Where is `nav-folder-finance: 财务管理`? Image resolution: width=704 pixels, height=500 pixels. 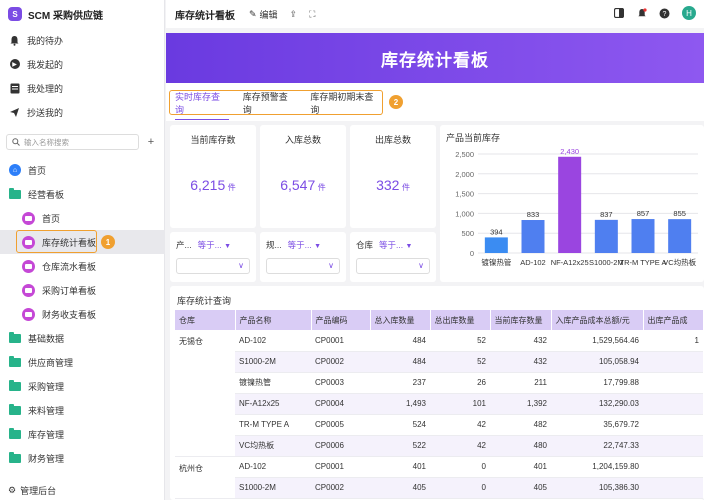 nav-folder-finance: 财务管理 is located at coordinates (82, 458).